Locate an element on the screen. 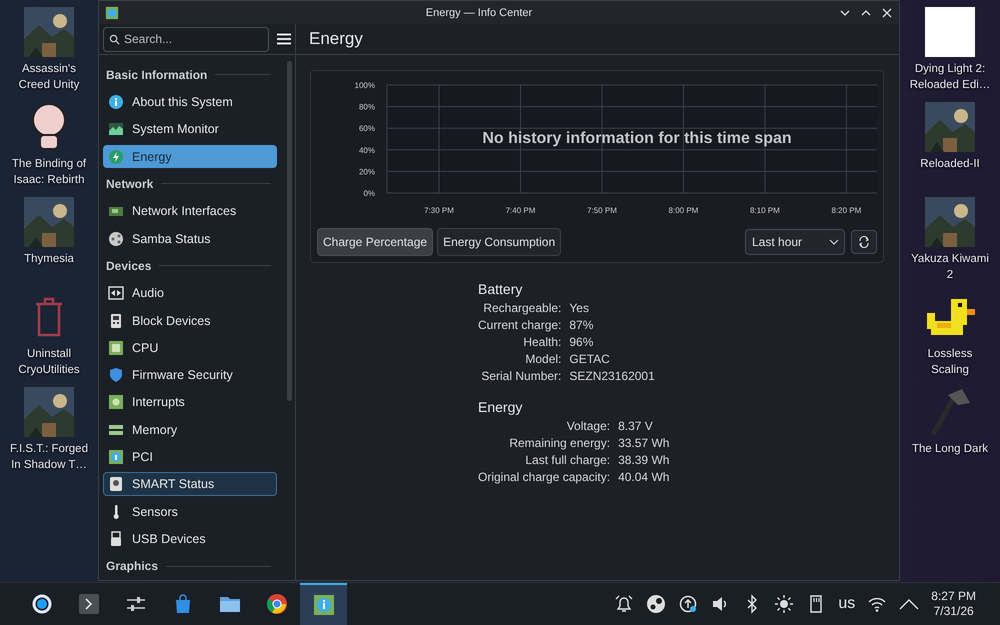  time-range-dropdown: Last hour is located at coordinates (795, 242).